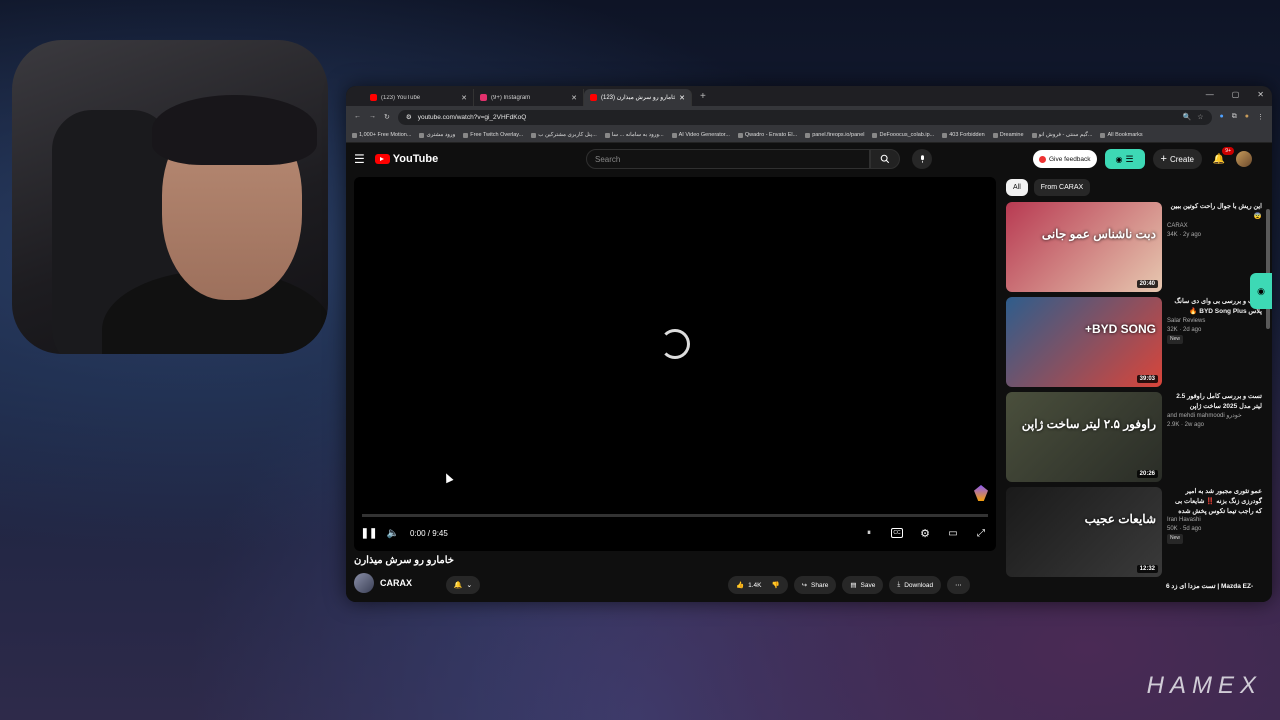  What do you see at coordinates (1261, 291) in the screenshot?
I see `extension-side-tab: ◉` at bounding box center [1261, 291].